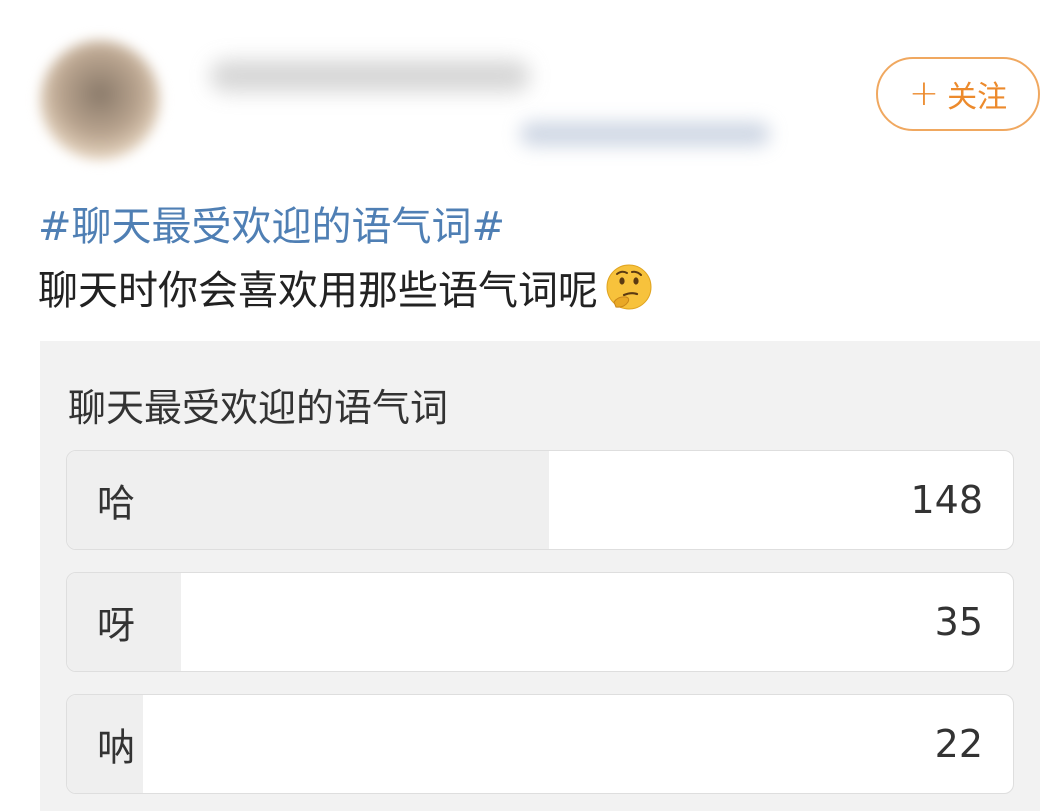 The height and width of the screenshot is (811, 1060). What do you see at coordinates (946, 500) in the screenshot?
I see `poll-option-count: 148` at bounding box center [946, 500].